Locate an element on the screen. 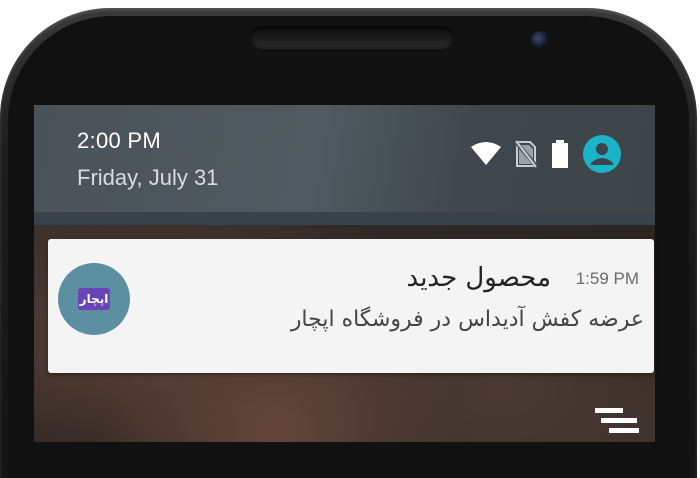 This screenshot has width=700, height=478. clock-date: Friday, July 31 is located at coordinates (148, 177).